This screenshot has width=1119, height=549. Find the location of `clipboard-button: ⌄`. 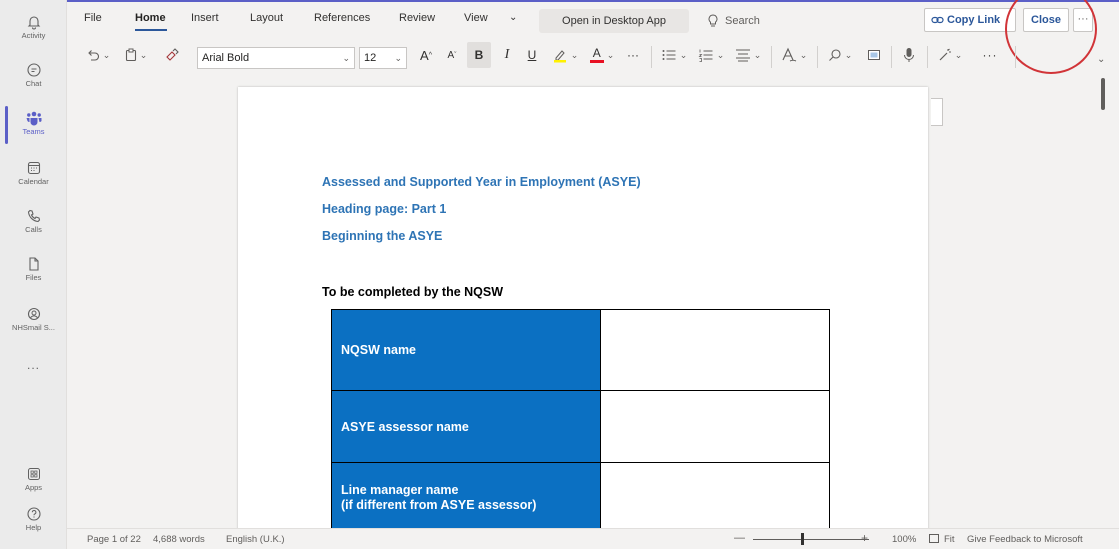

clipboard-button: ⌄ is located at coordinates (136, 55).